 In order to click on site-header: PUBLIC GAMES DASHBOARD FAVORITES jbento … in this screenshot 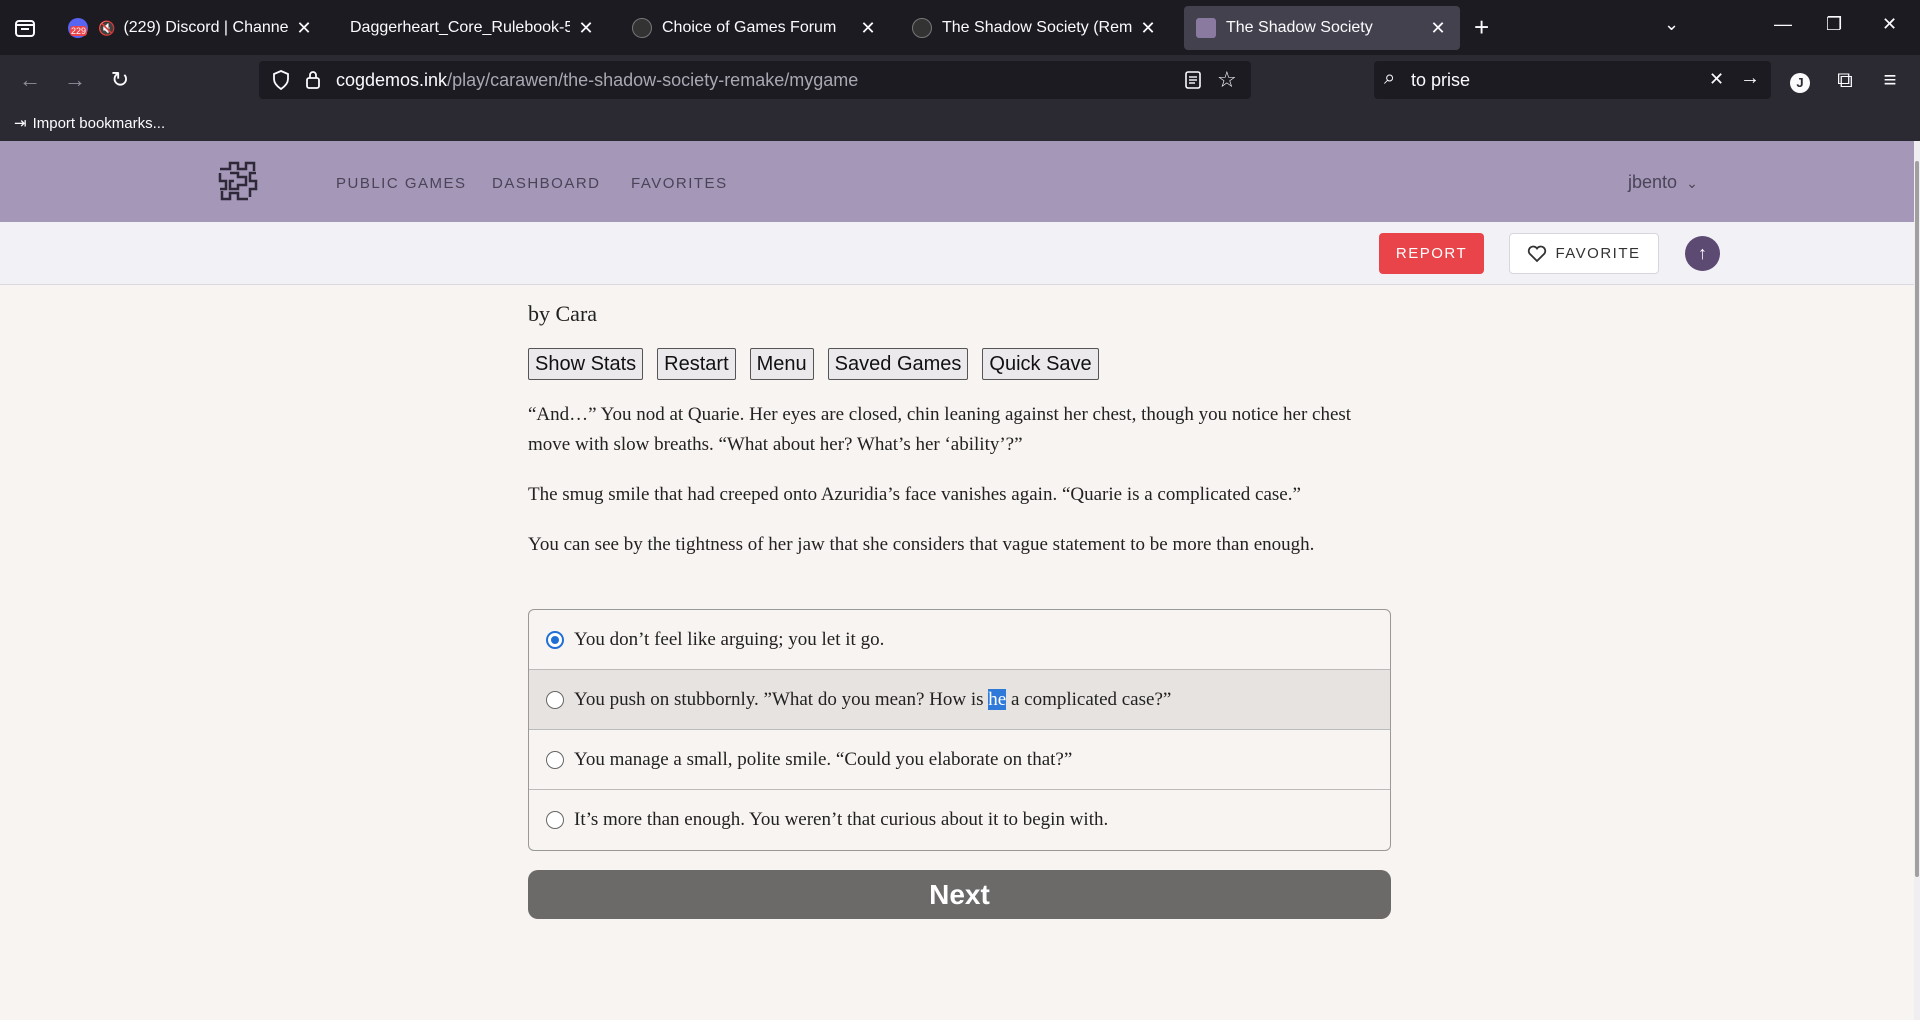, I will do `click(960, 181)`.